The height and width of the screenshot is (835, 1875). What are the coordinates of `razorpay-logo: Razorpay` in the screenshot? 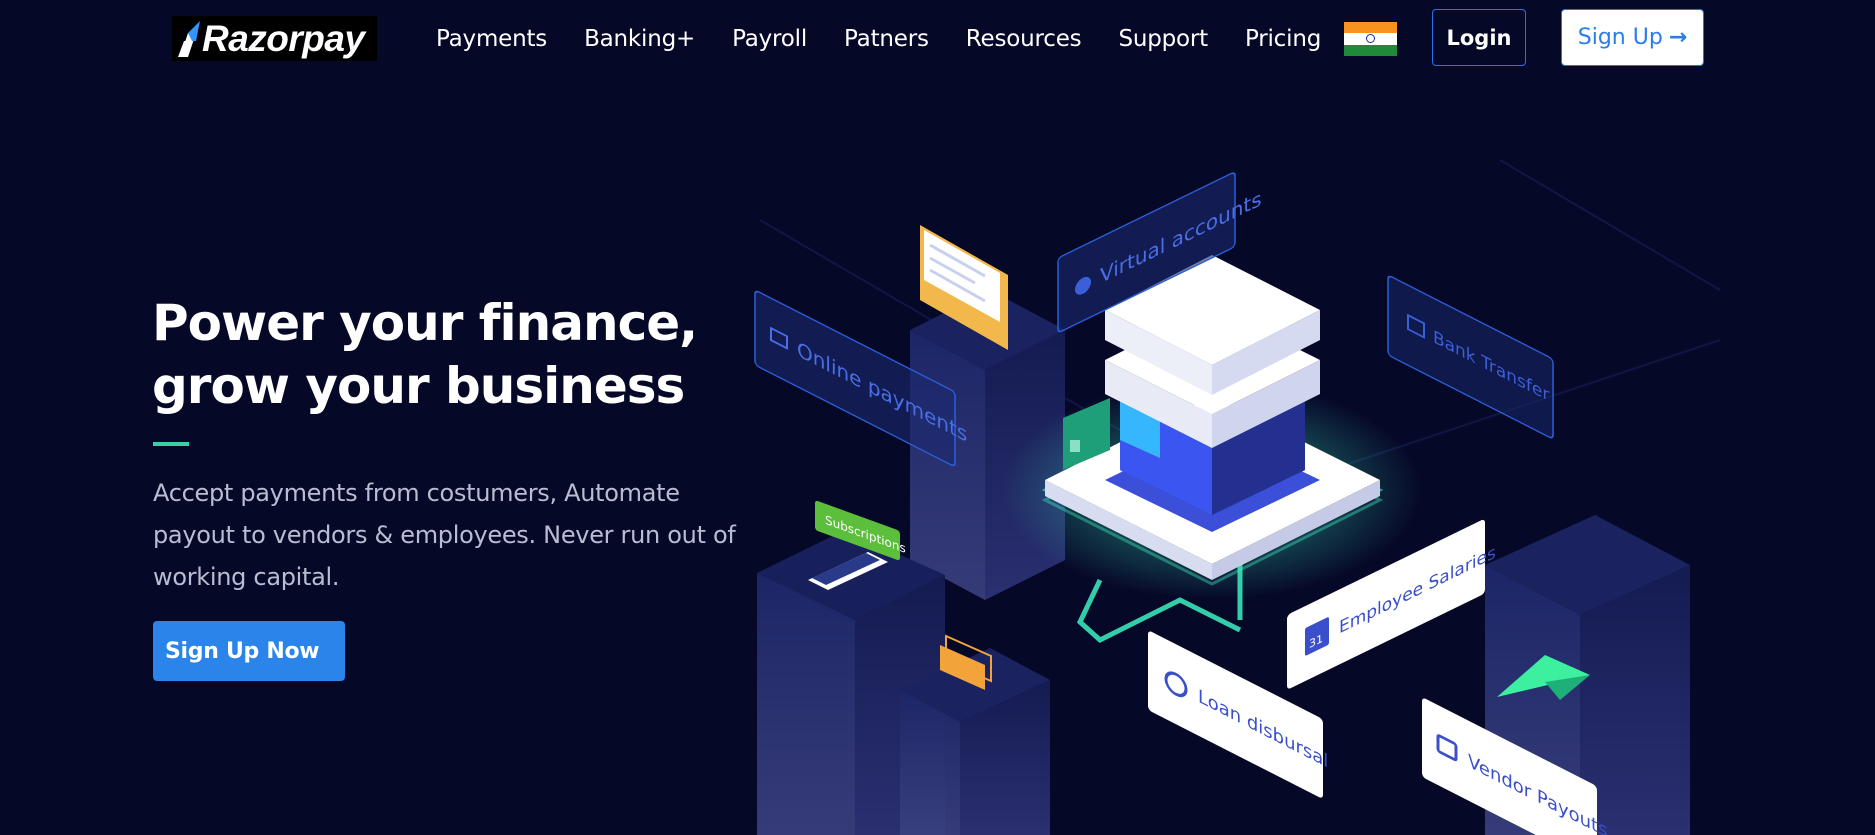 It's located at (274, 38).